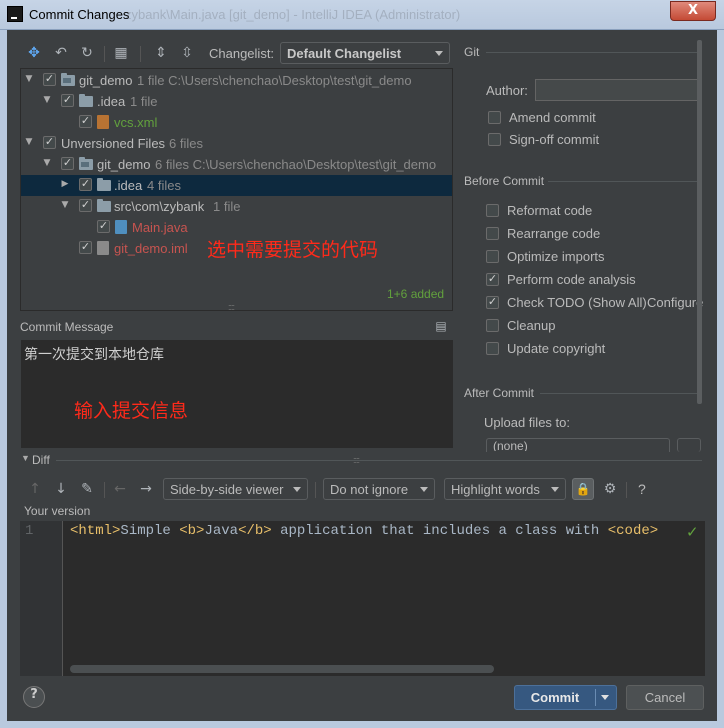  What do you see at coordinates (510, 445) in the screenshot?
I see `upload-target-value: (none)` at bounding box center [510, 445].